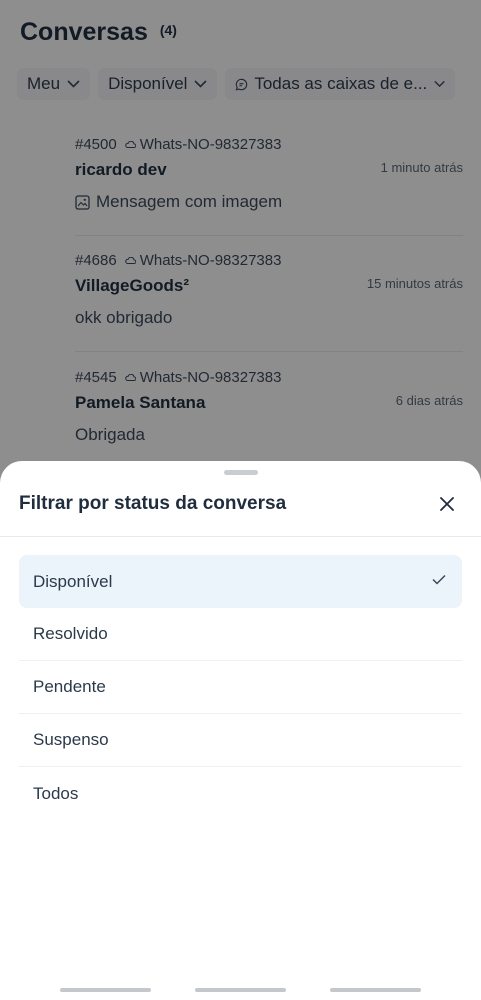  Describe the element at coordinates (240, 581) in the screenshot. I see `status-option-disponivel: Disponível` at that location.